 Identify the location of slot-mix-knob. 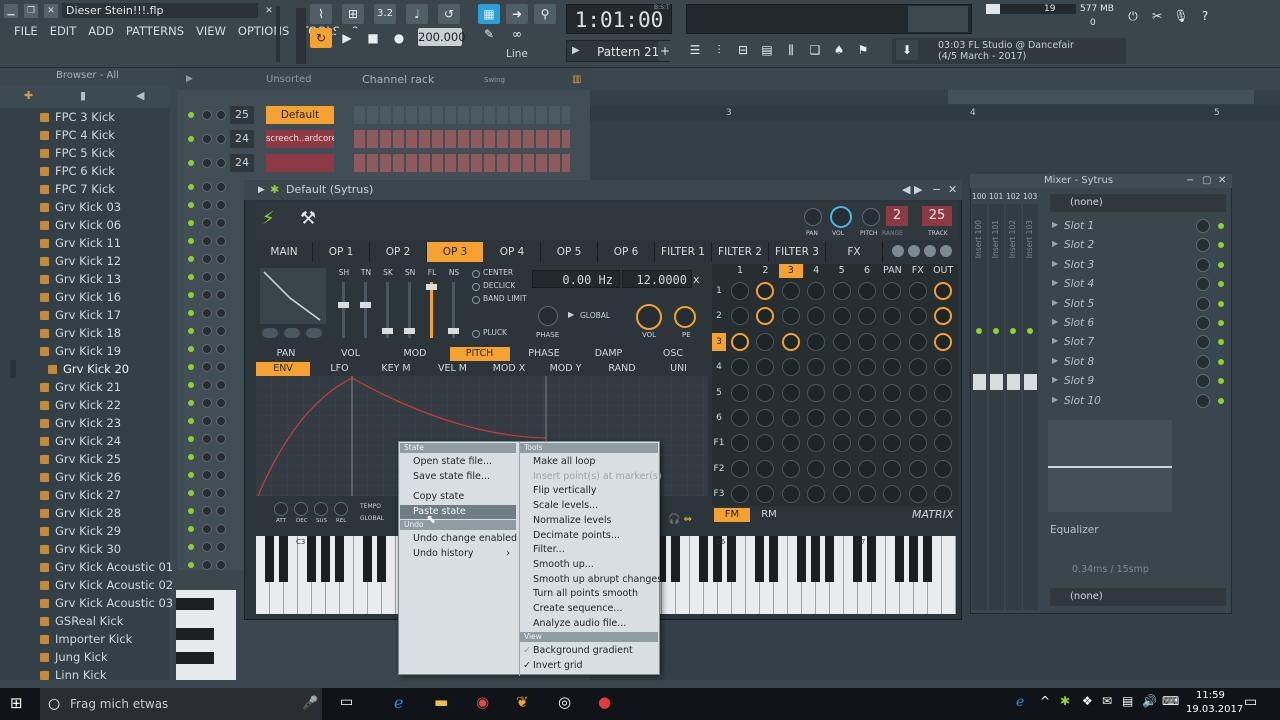
(1203, 323).